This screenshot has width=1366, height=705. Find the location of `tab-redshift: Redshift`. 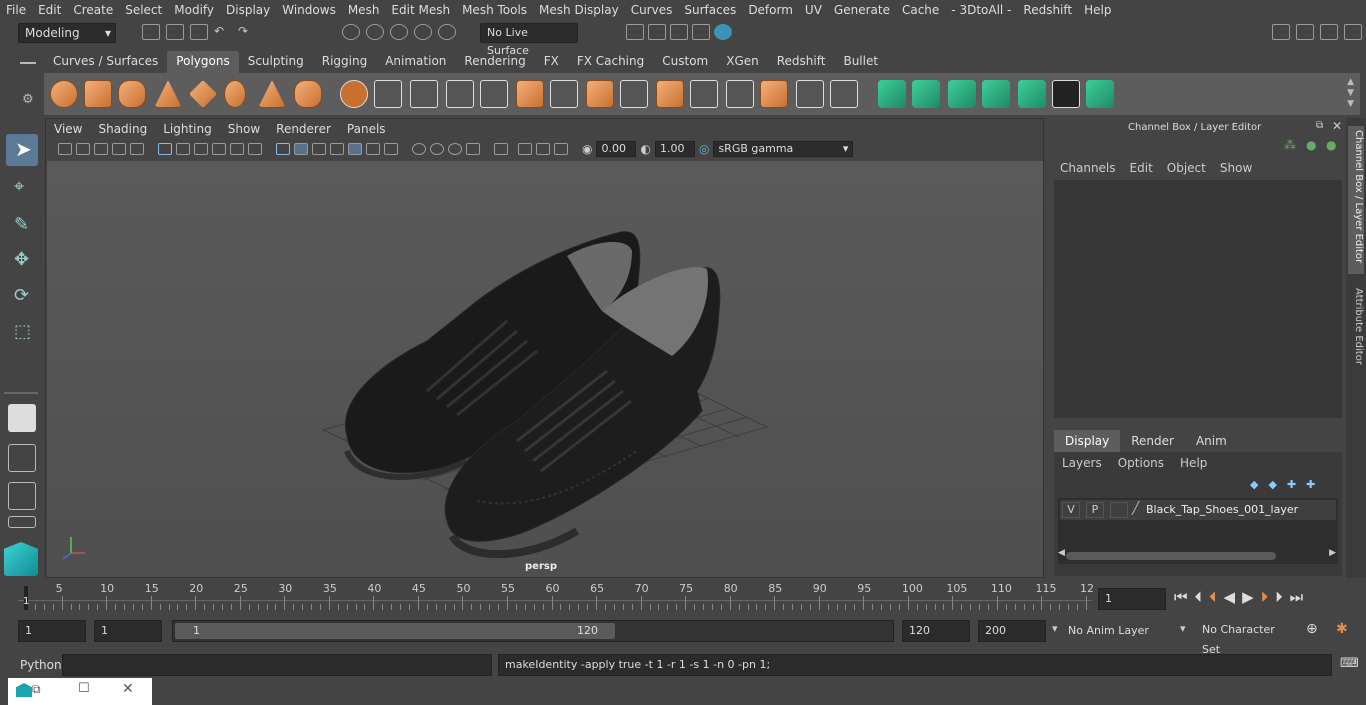

tab-redshift: Redshift is located at coordinates (801, 62).